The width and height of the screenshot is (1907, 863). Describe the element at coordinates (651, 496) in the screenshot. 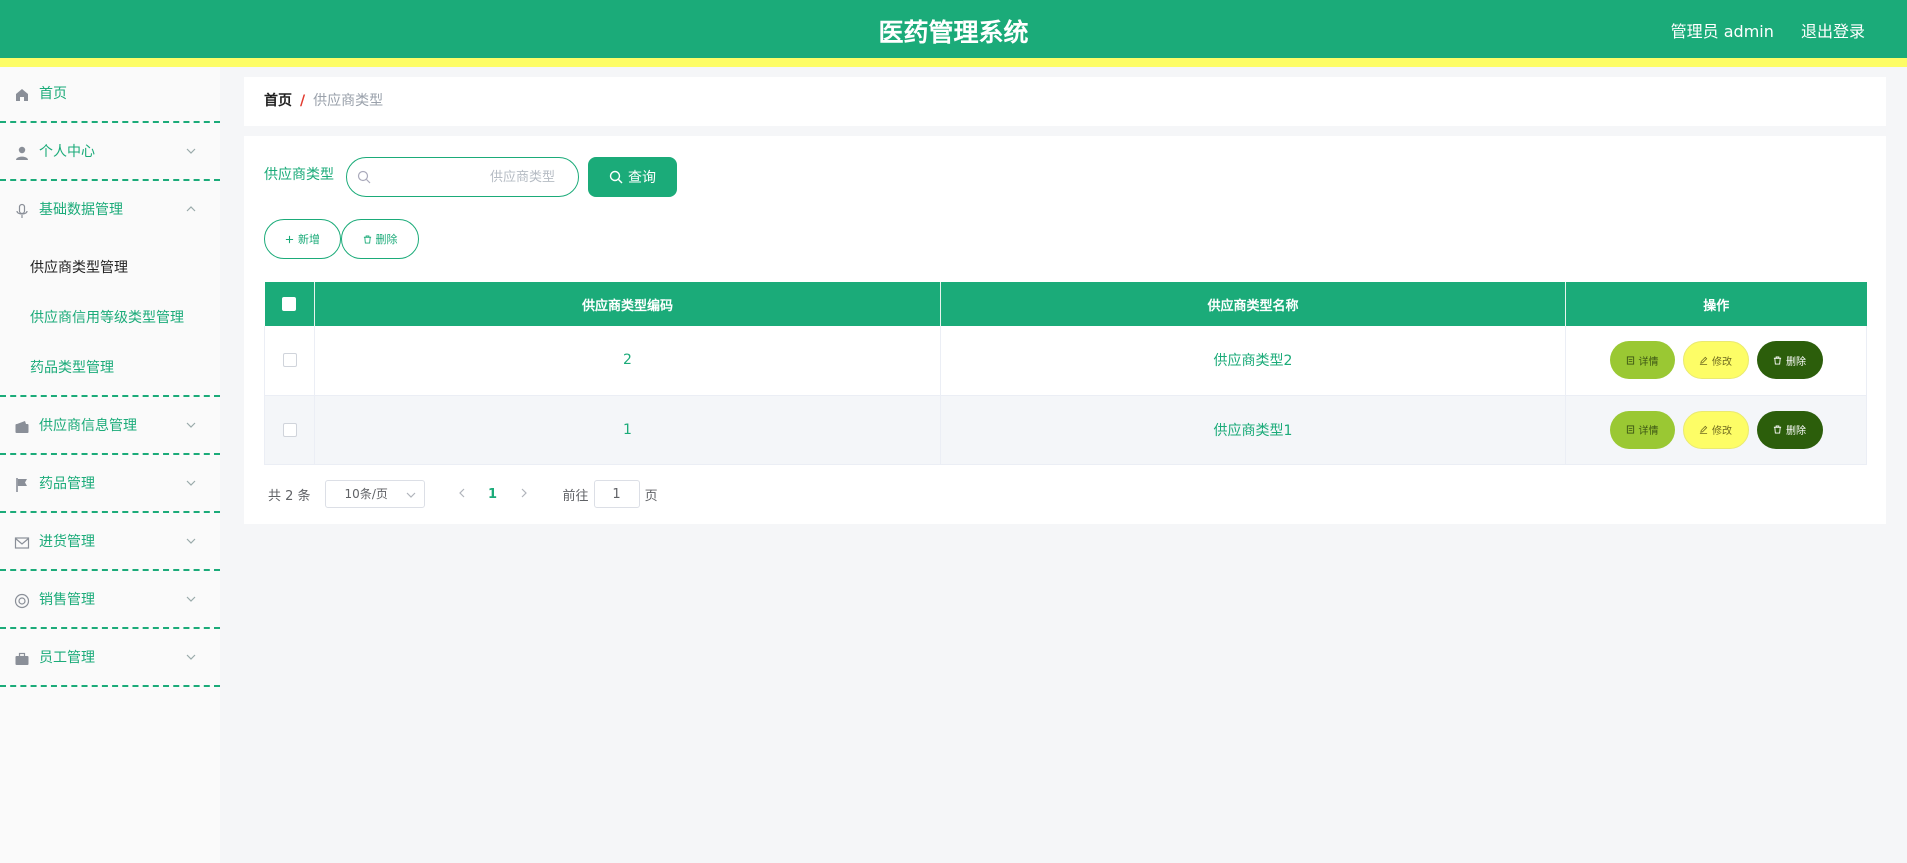

I see `page-suffix-label: 页` at that location.